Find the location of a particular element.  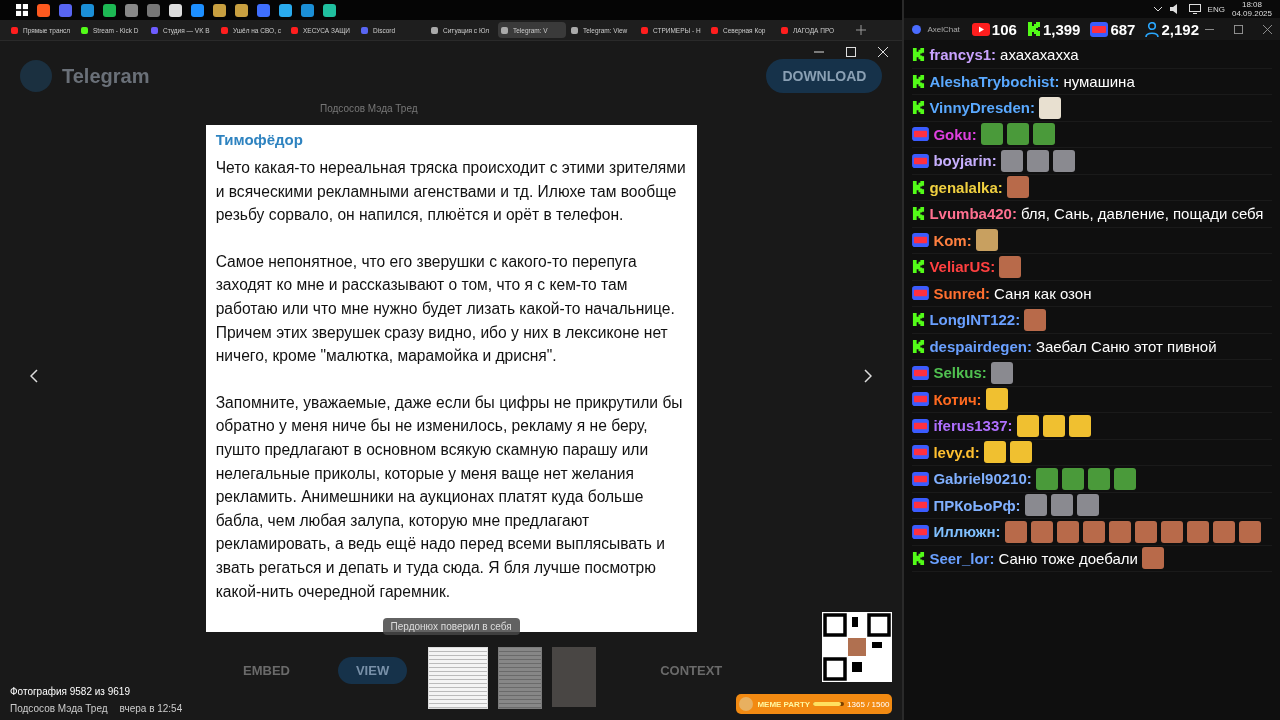

close-icon is located at coordinates (1267, 29).